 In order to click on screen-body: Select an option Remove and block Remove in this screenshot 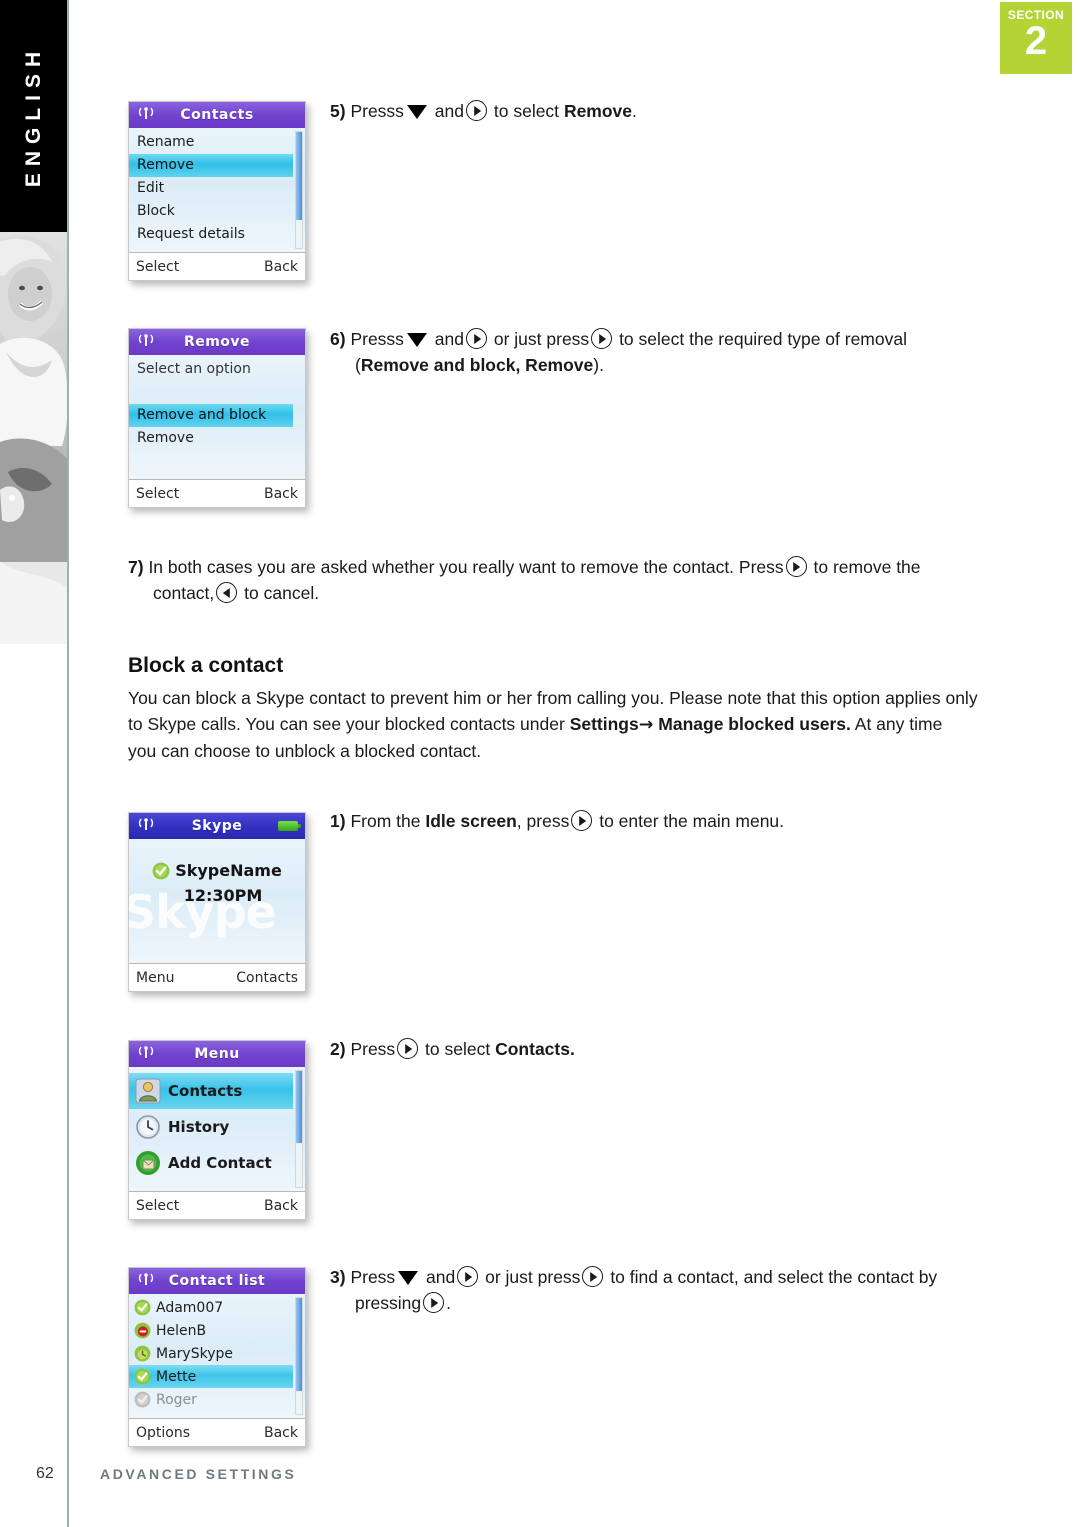, I will do `click(217, 417)`.